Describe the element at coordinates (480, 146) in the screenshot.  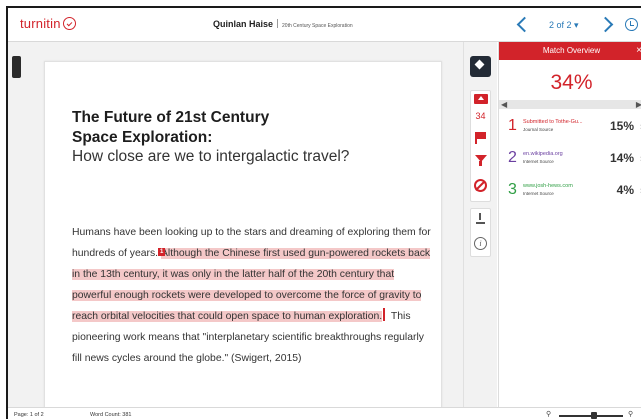
I see `similarity-tools: 34` at that location.